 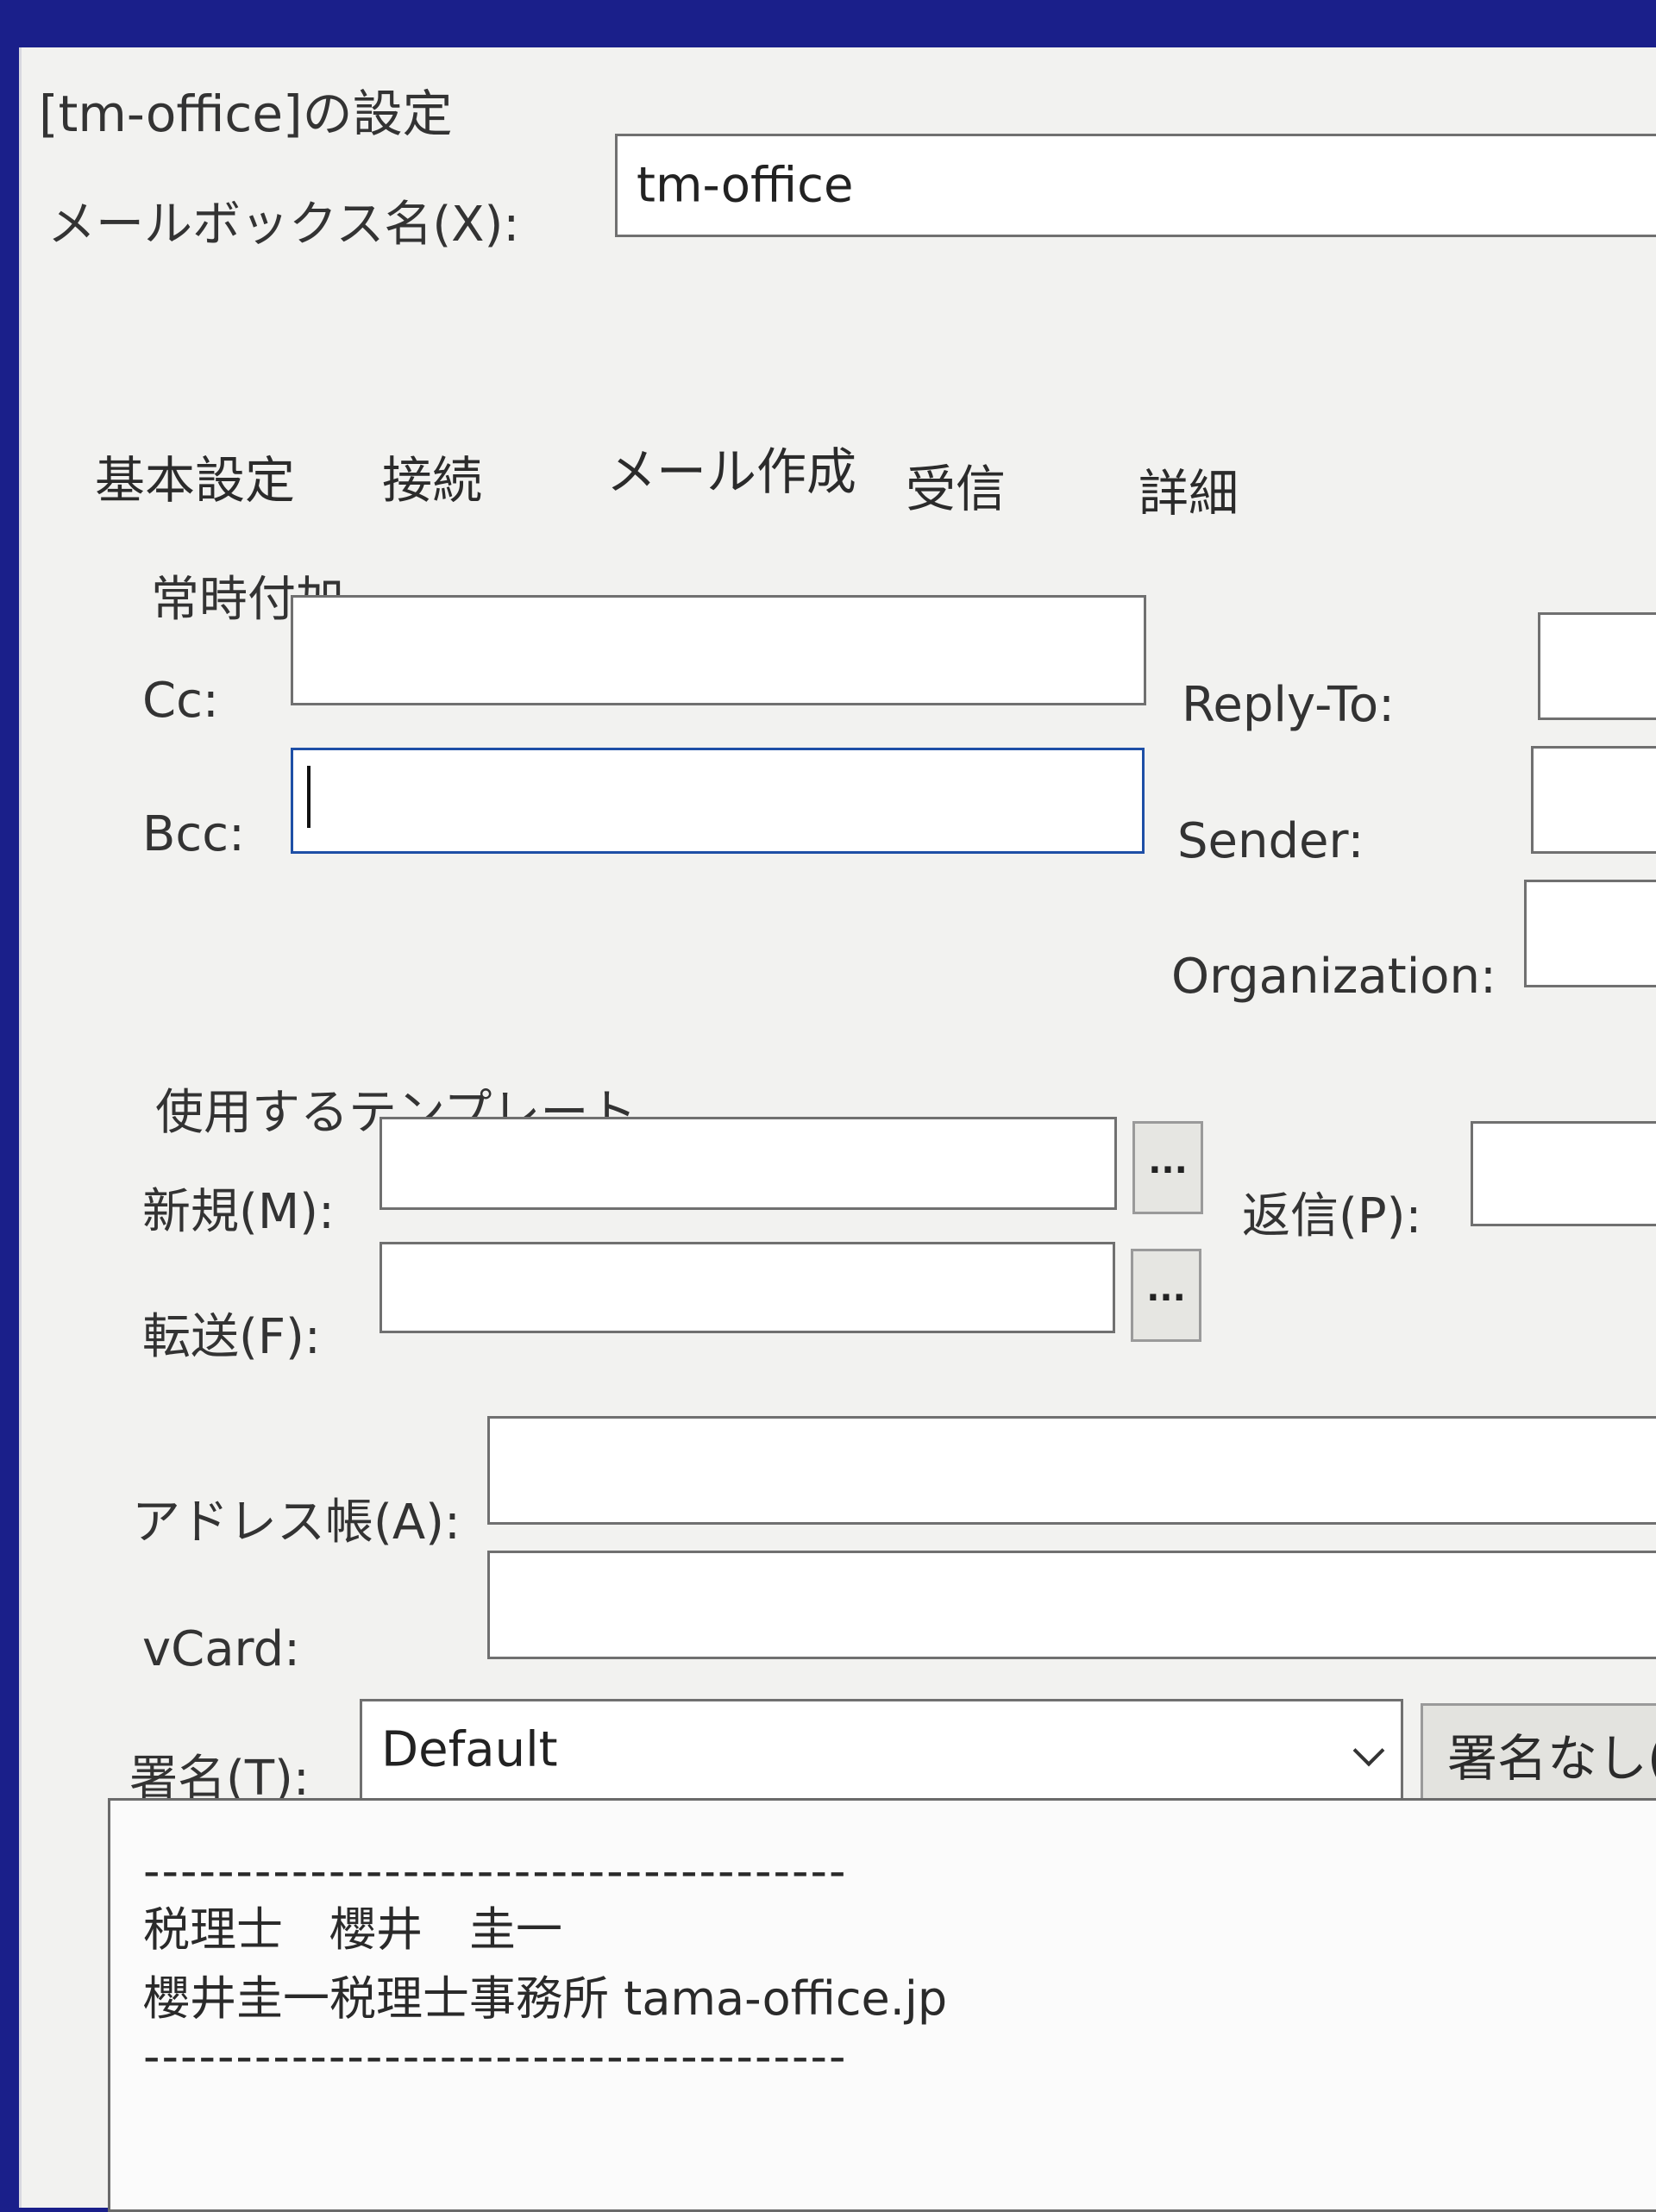 I want to click on no-signature-button: 署名なし(, so click(x=1538, y=1754).